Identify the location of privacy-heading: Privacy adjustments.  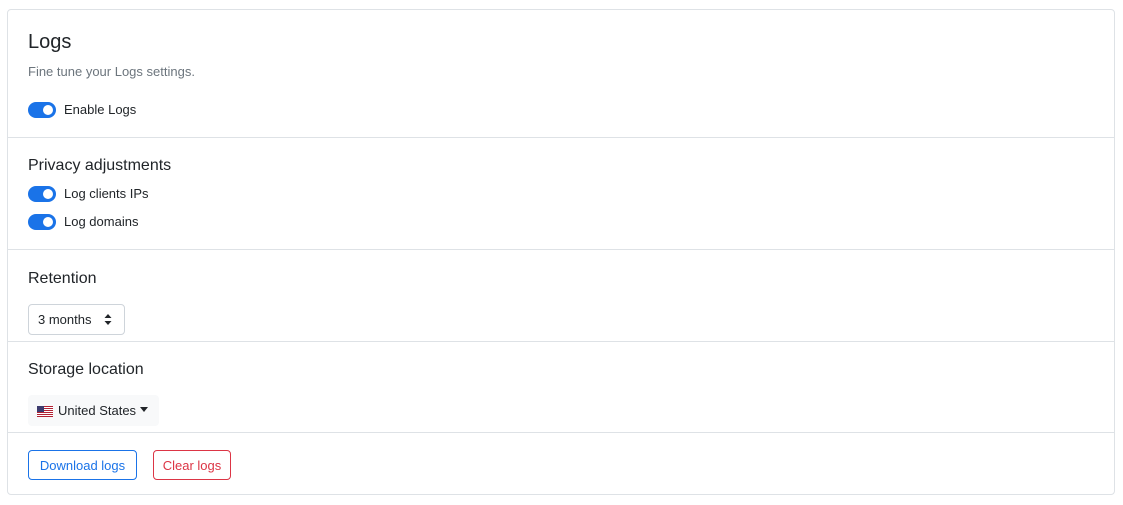
(100, 165).